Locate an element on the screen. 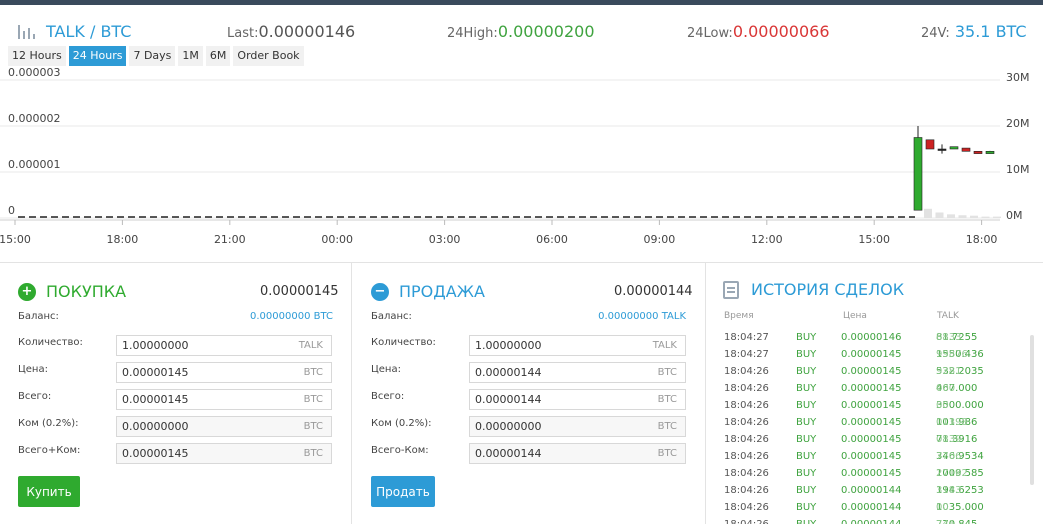  tab-7-days: 7 Days is located at coordinates (152, 56).